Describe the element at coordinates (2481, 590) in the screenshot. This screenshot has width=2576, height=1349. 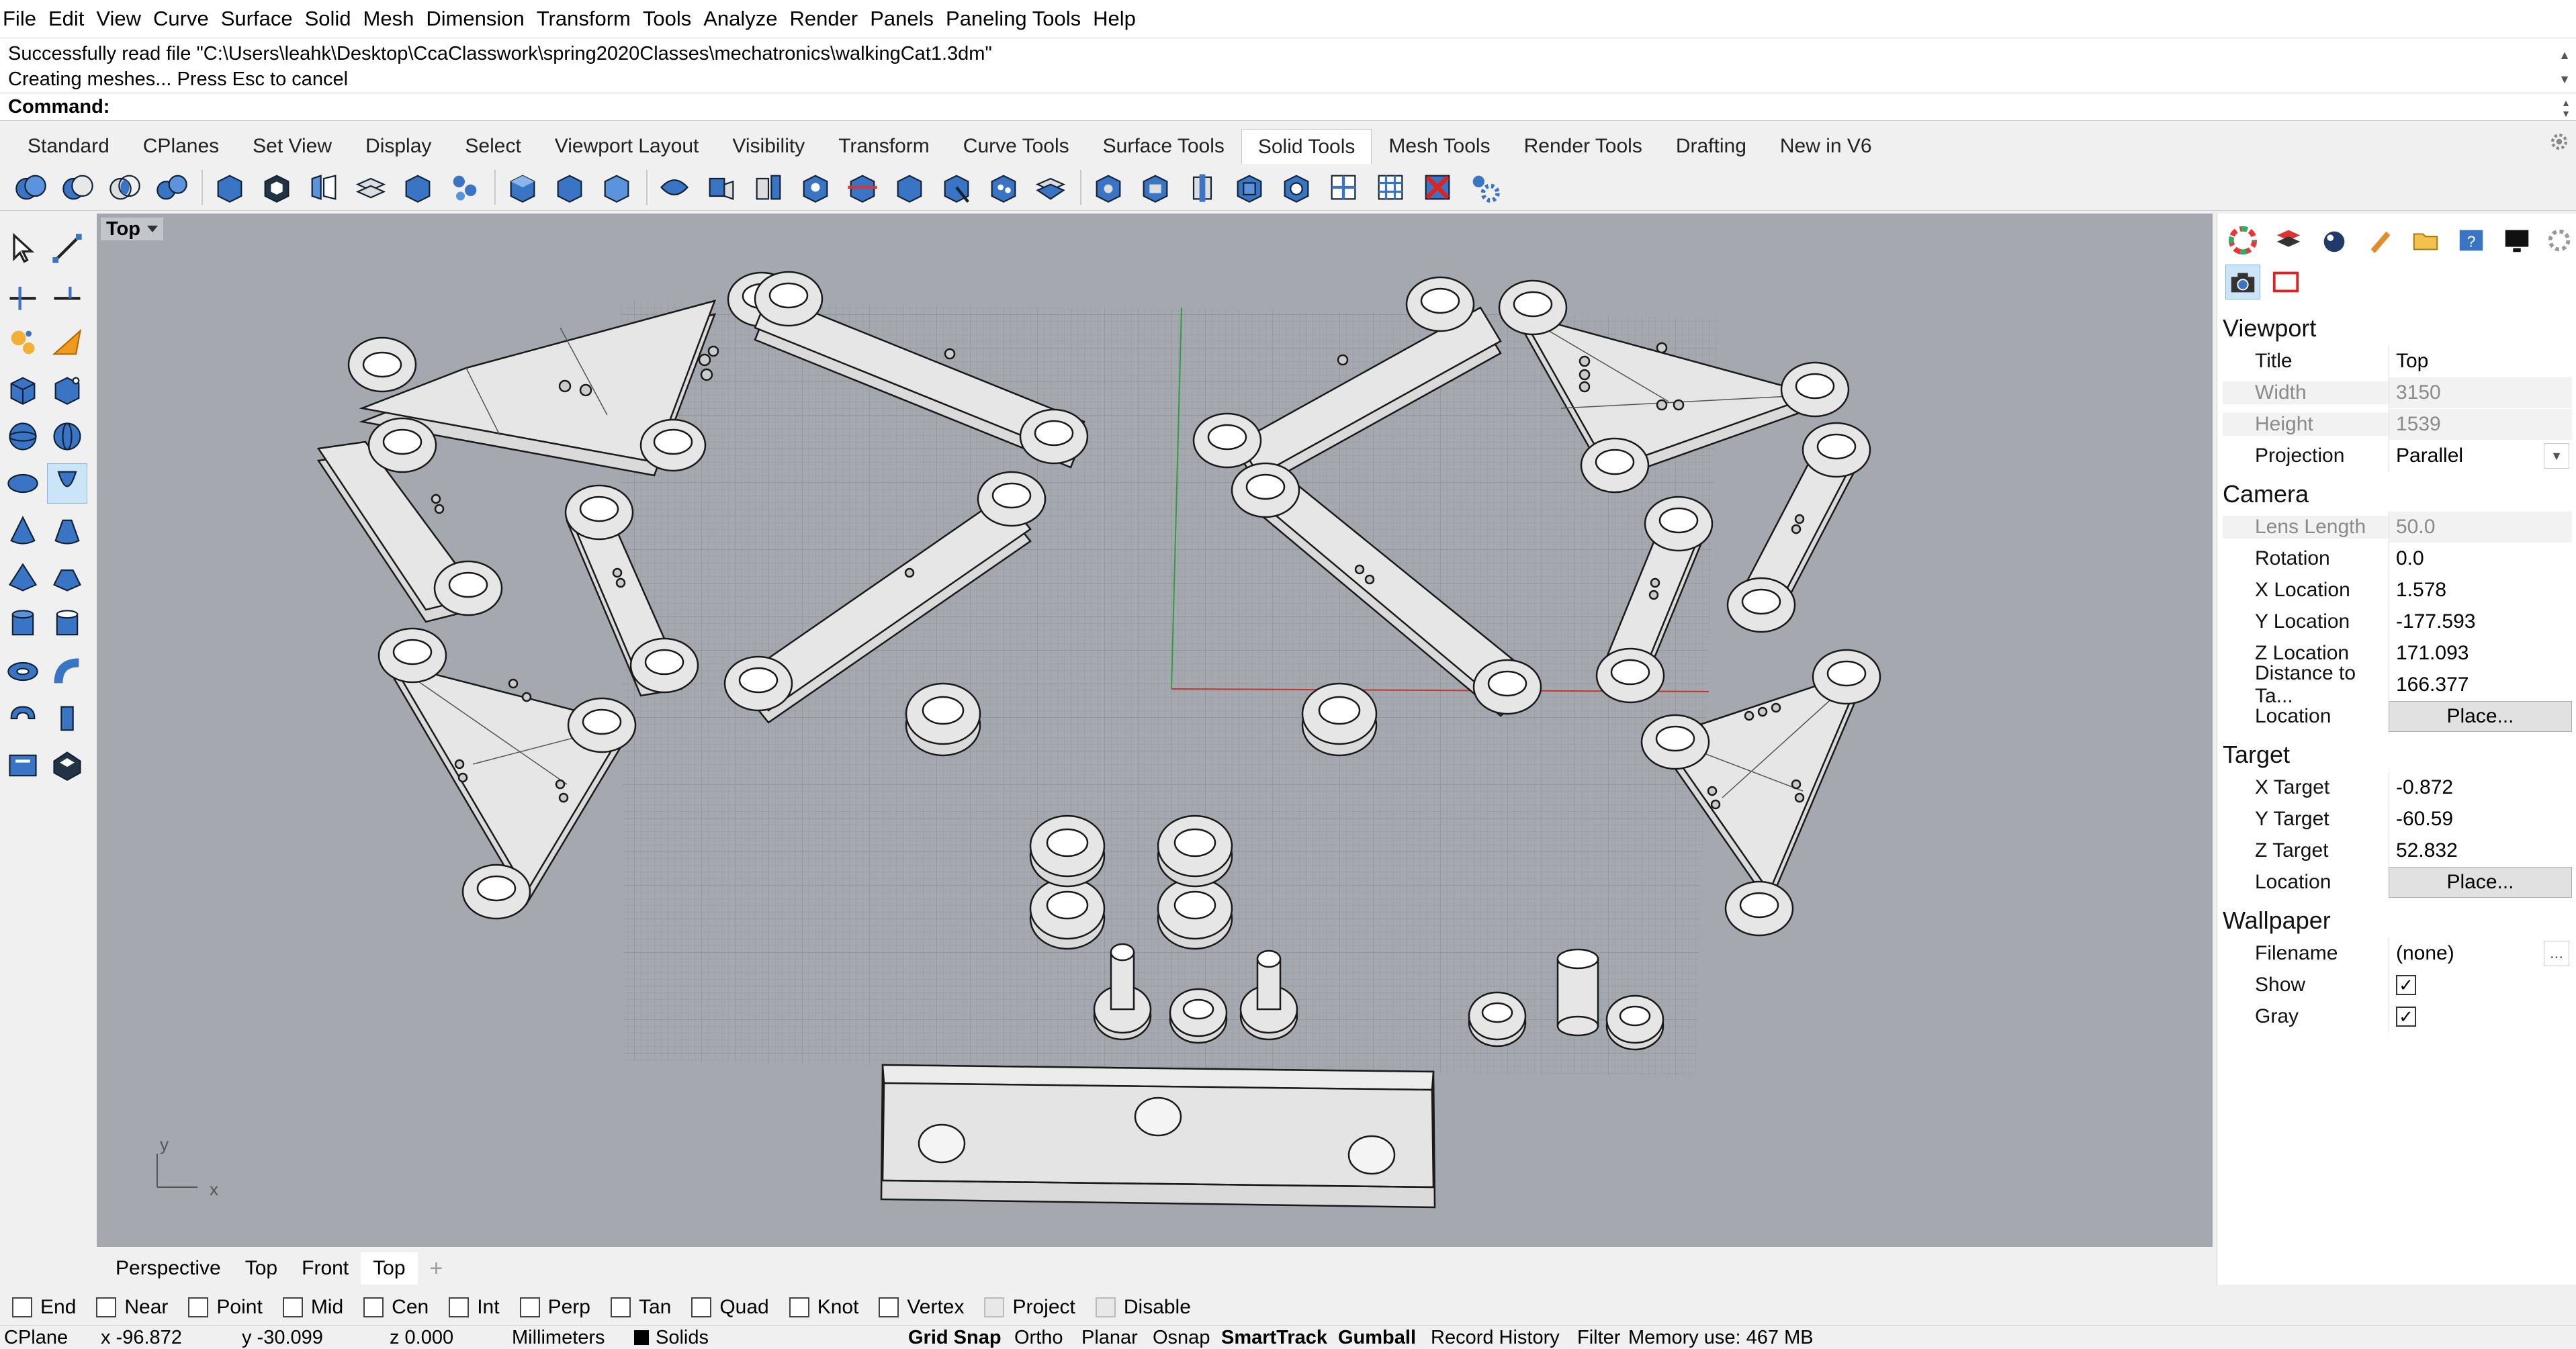
I see `x-location-field: 1.578` at that location.